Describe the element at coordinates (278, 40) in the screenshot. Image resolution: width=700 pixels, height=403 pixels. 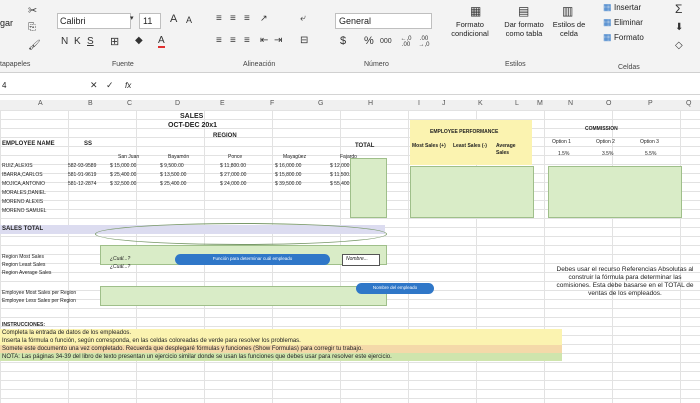
I see `indent-increase-icon: ⇥` at that location.